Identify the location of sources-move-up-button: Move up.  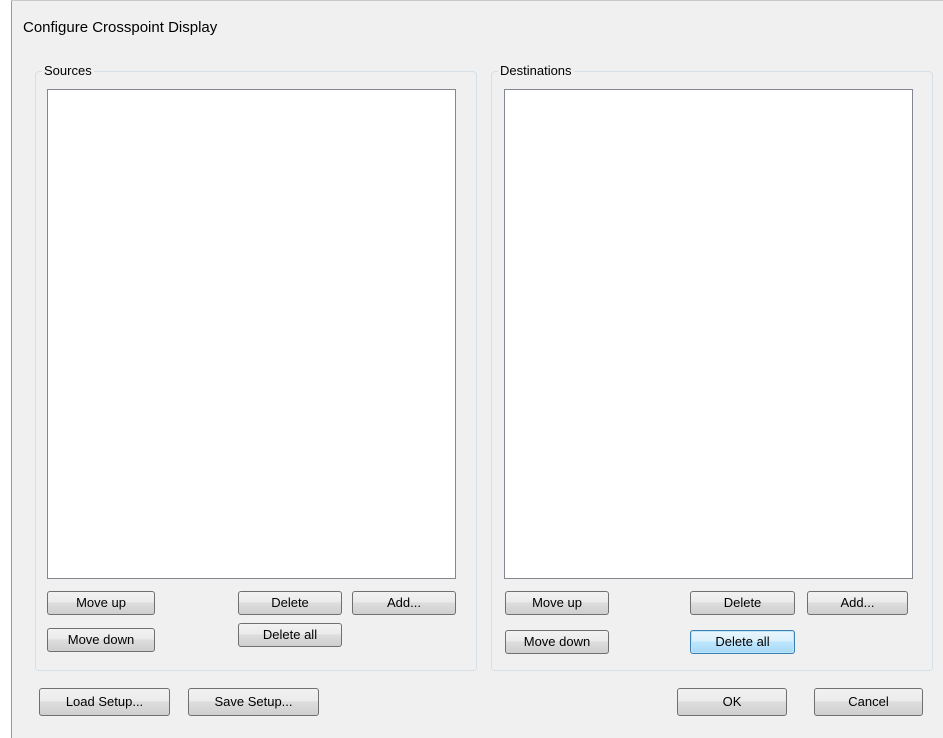
(101, 603).